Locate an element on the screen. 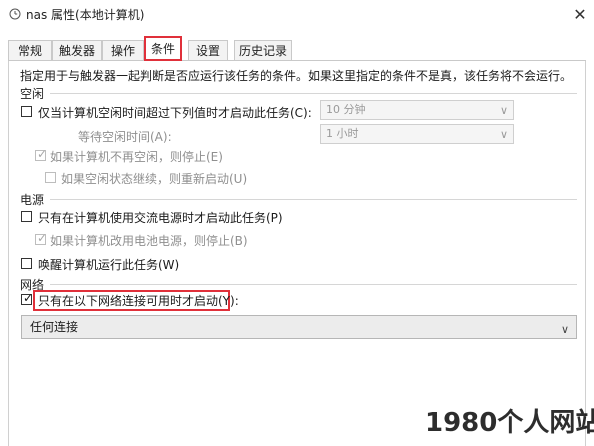  idle-section-header: 空闲 is located at coordinates (32, 94).